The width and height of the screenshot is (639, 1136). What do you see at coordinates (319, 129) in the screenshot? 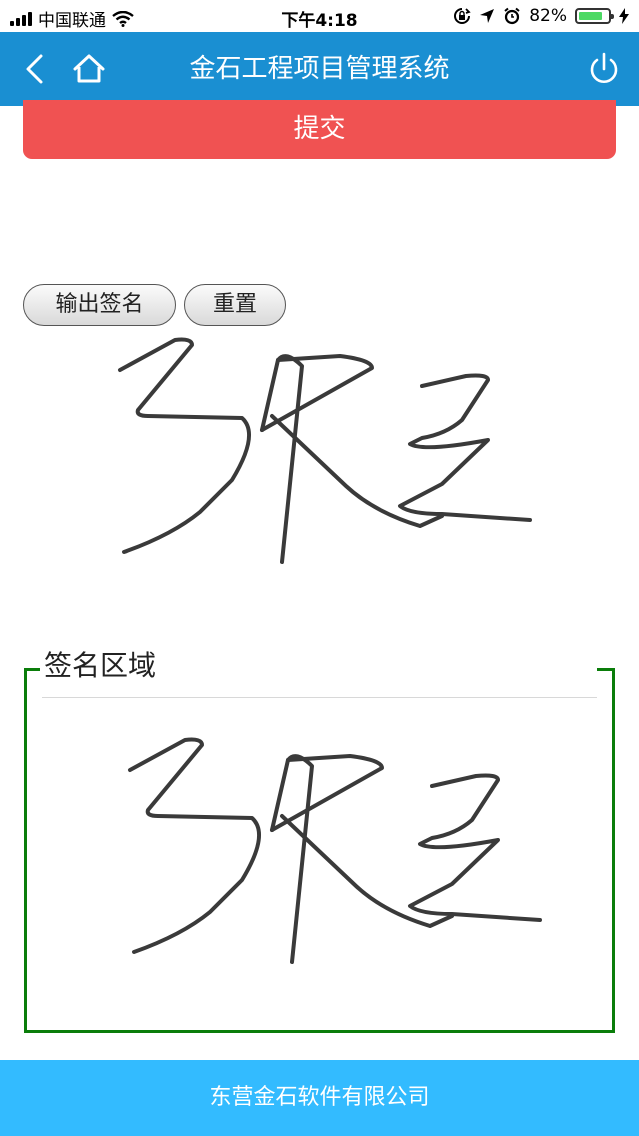
I see `submit-button: 提交` at bounding box center [319, 129].